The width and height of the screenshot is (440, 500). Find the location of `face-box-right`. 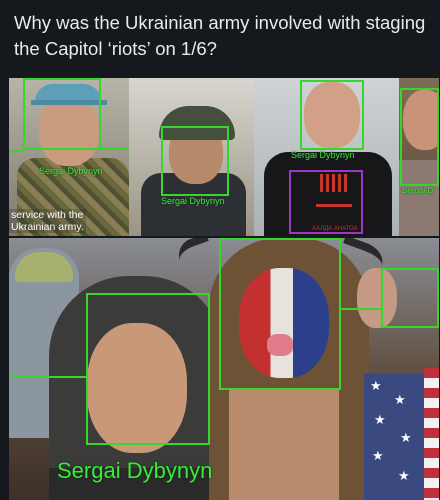

face-box-right is located at coordinates (410, 298).